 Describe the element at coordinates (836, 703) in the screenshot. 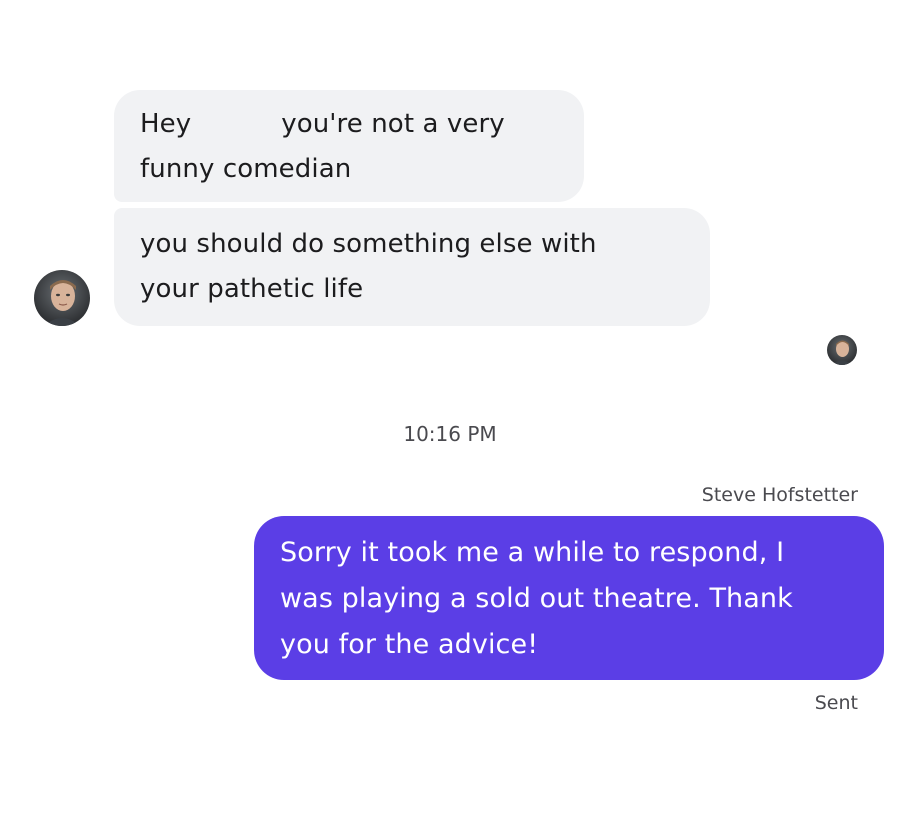

I see `message-status: Sent` at that location.